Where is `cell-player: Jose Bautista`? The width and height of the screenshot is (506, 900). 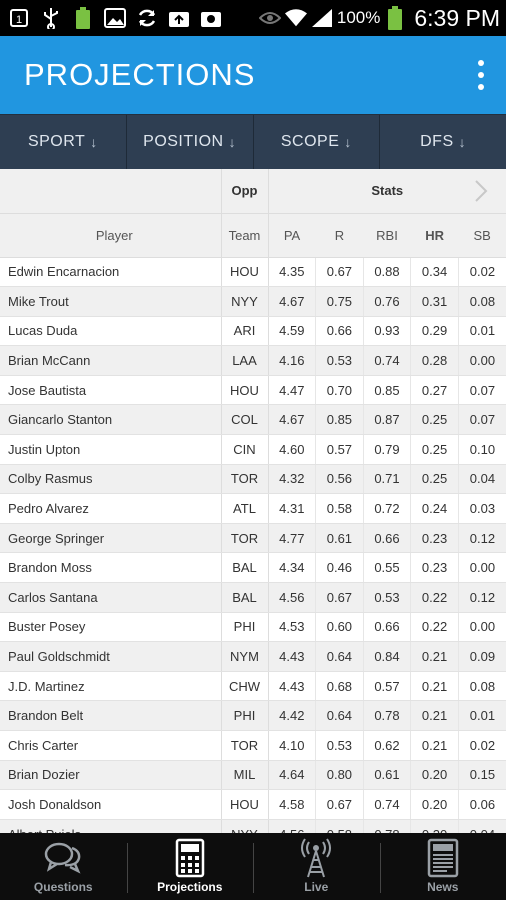 cell-player: Jose Bautista is located at coordinates (110, 390).